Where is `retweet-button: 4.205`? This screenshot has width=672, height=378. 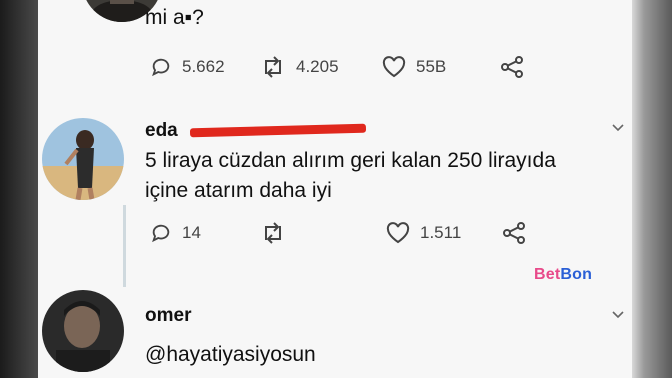 retweet-button: 4.205 is located at coordinates (299, 67).